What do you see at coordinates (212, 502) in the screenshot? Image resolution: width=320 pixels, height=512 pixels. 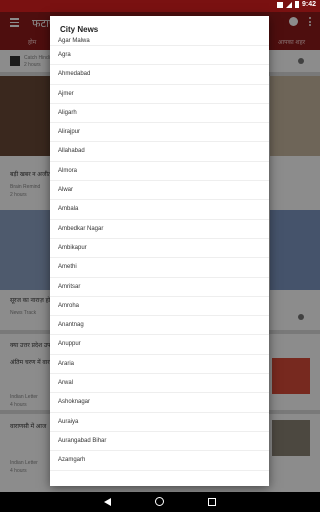 I see `nav-recent-icon` at bounding box center [212, 502].